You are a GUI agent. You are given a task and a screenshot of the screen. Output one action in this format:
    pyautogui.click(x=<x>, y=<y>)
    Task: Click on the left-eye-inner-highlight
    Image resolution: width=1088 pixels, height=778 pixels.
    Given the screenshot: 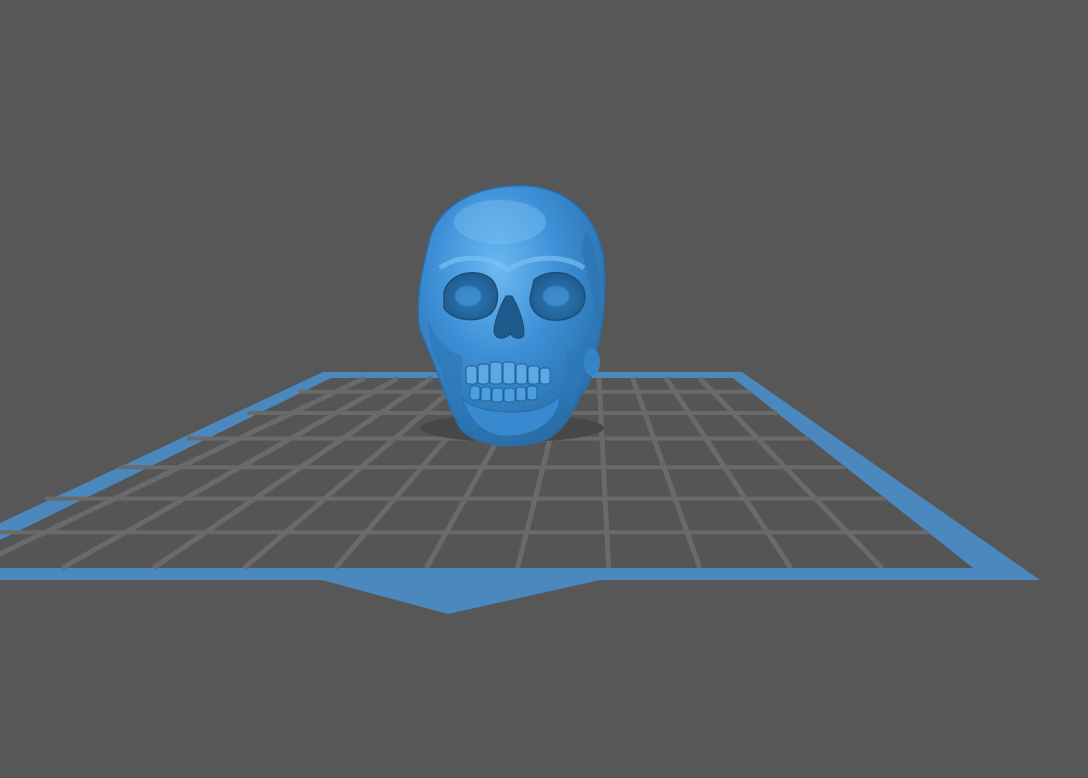 What is the action you would take?
    pyautogui.click(x=468, y=296)
    